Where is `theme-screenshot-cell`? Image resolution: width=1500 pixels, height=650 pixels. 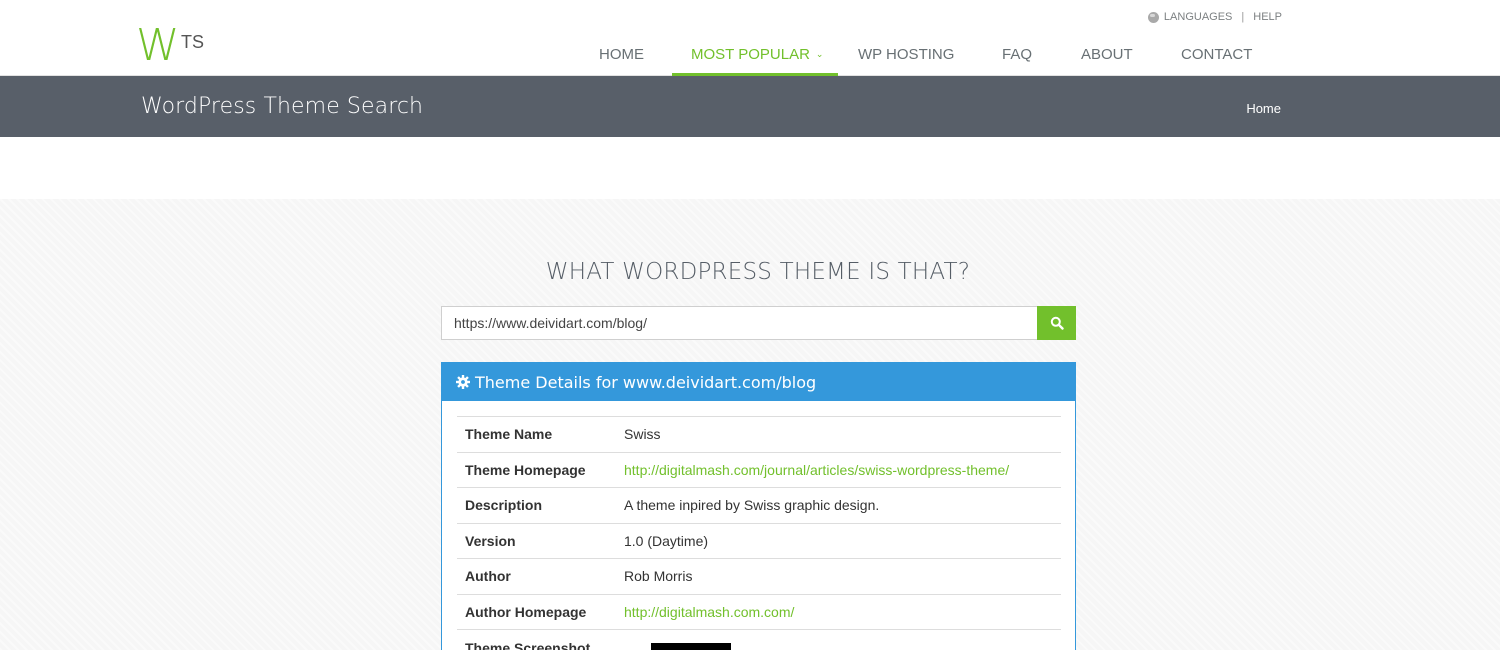 theme-screenshot-cell is located at coordinates (838, 639).